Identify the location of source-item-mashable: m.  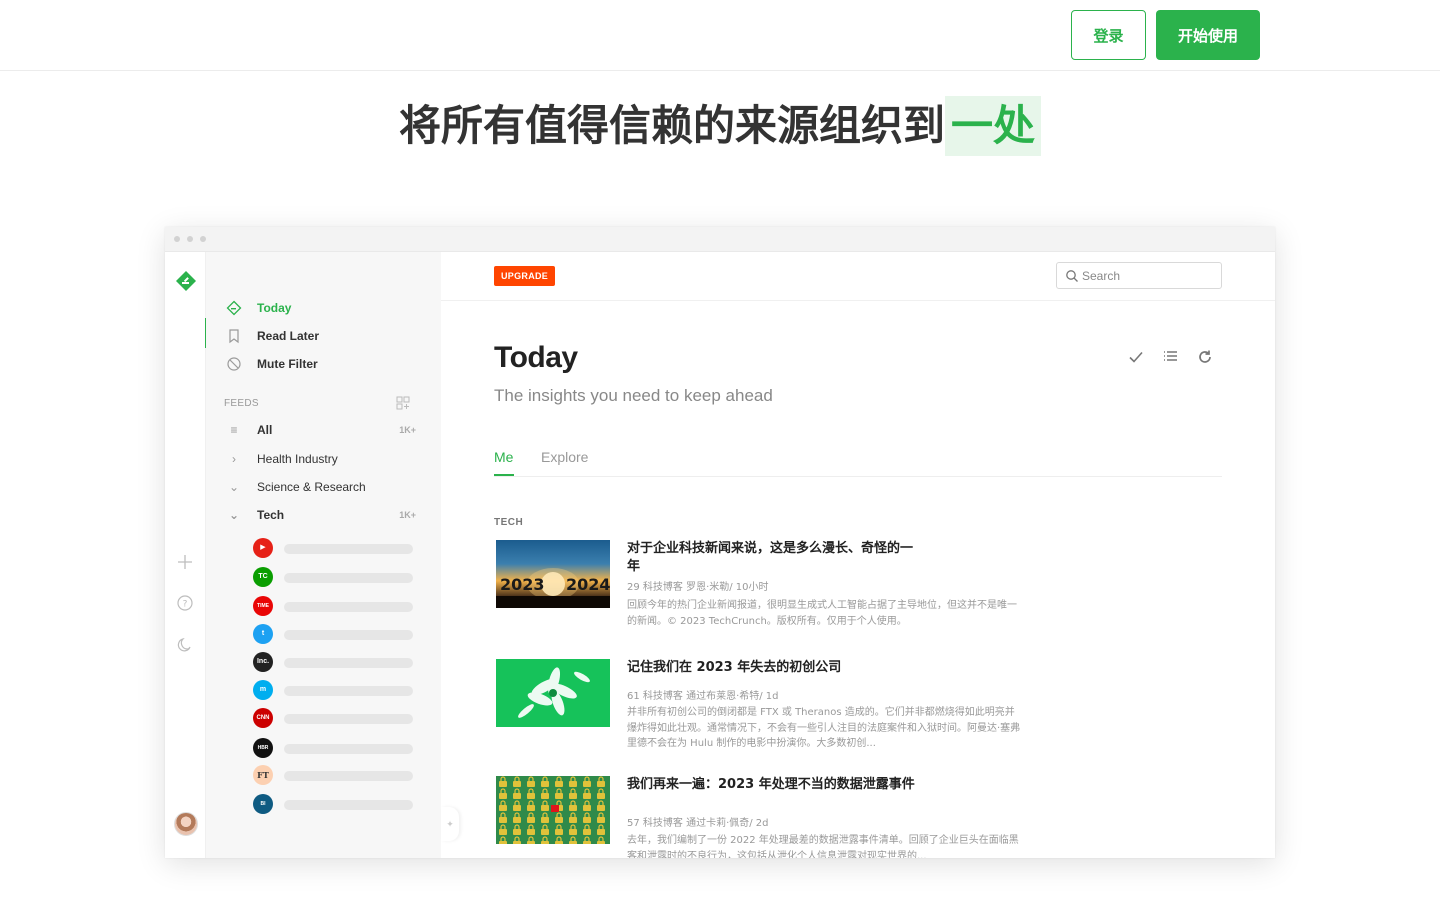
(333, 691).